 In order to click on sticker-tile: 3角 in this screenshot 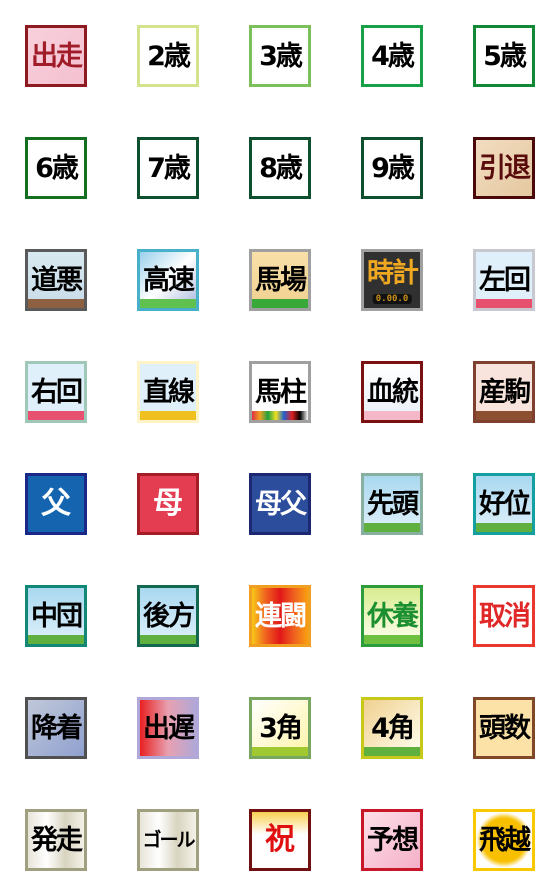, I will do `click(280, 728)`.